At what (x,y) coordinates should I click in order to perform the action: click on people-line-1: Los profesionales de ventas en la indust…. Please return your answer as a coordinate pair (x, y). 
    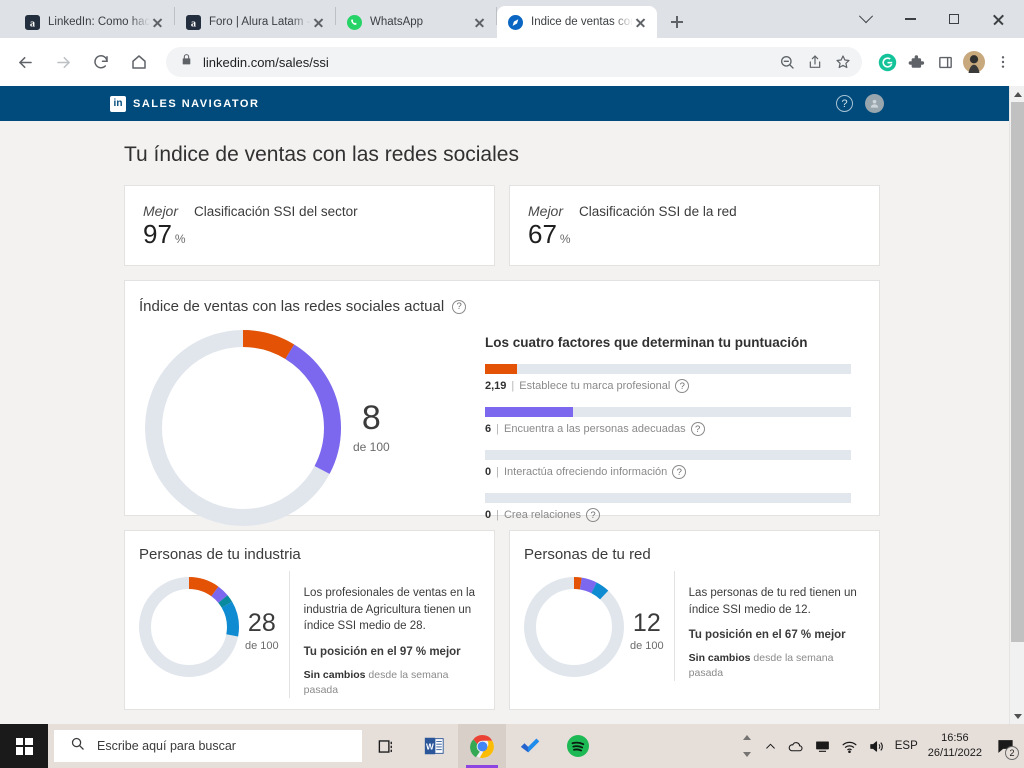
    Looking at the image, I should click on (389, 610).